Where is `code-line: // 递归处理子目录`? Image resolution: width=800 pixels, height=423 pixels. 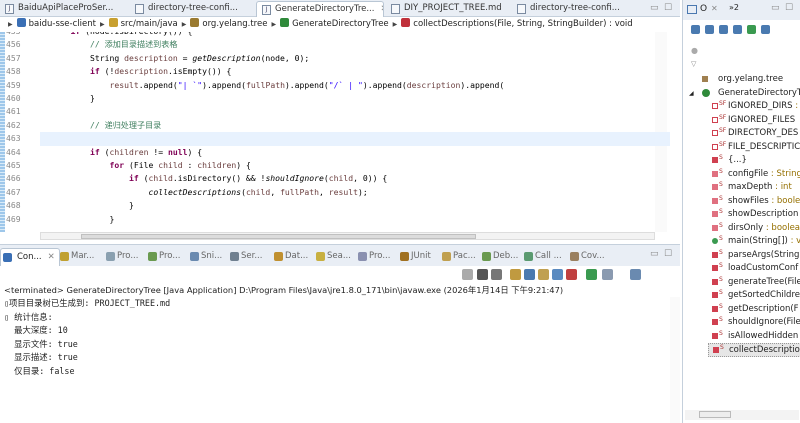
code-line: // 递归处理子目录 is located at coordinates (106, 125).